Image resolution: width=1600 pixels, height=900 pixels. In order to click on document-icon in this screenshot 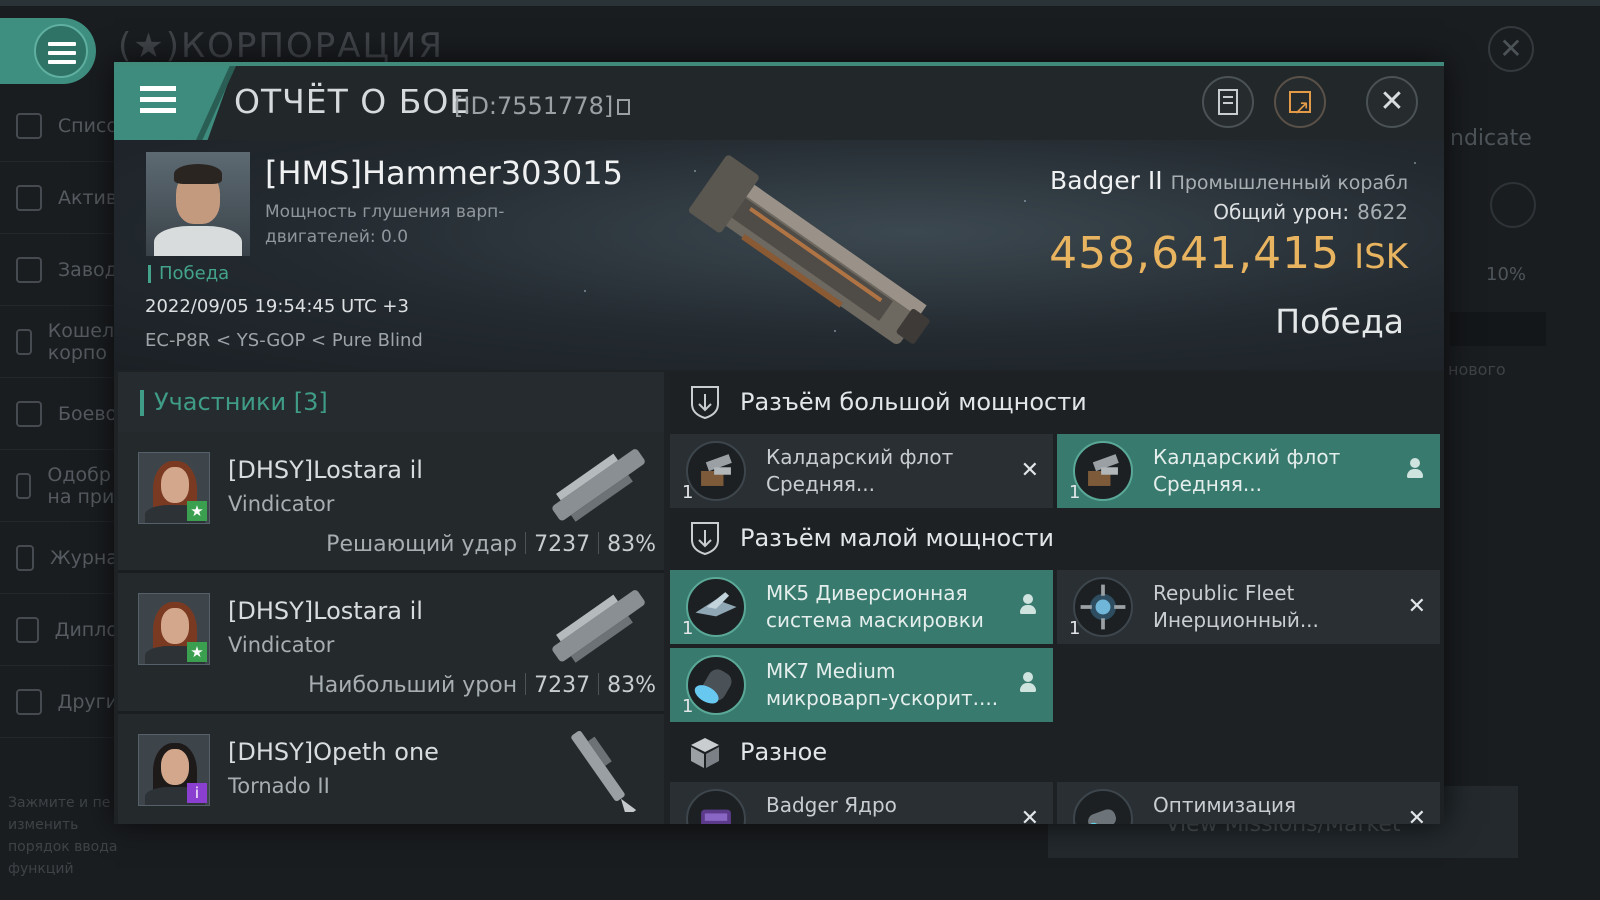, I will do `click(1228, 102)`.